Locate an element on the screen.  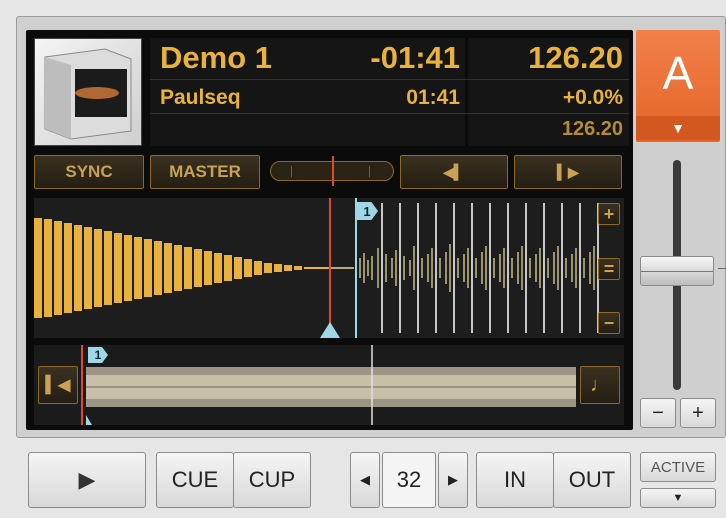
loop-increase-button: ▶ is located at coordinates (453, 480).